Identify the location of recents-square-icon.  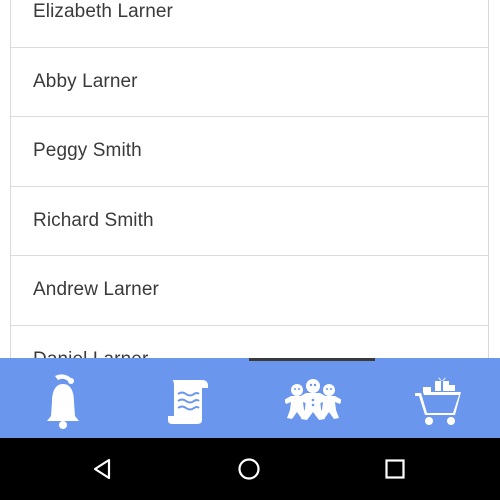
(395, 471).